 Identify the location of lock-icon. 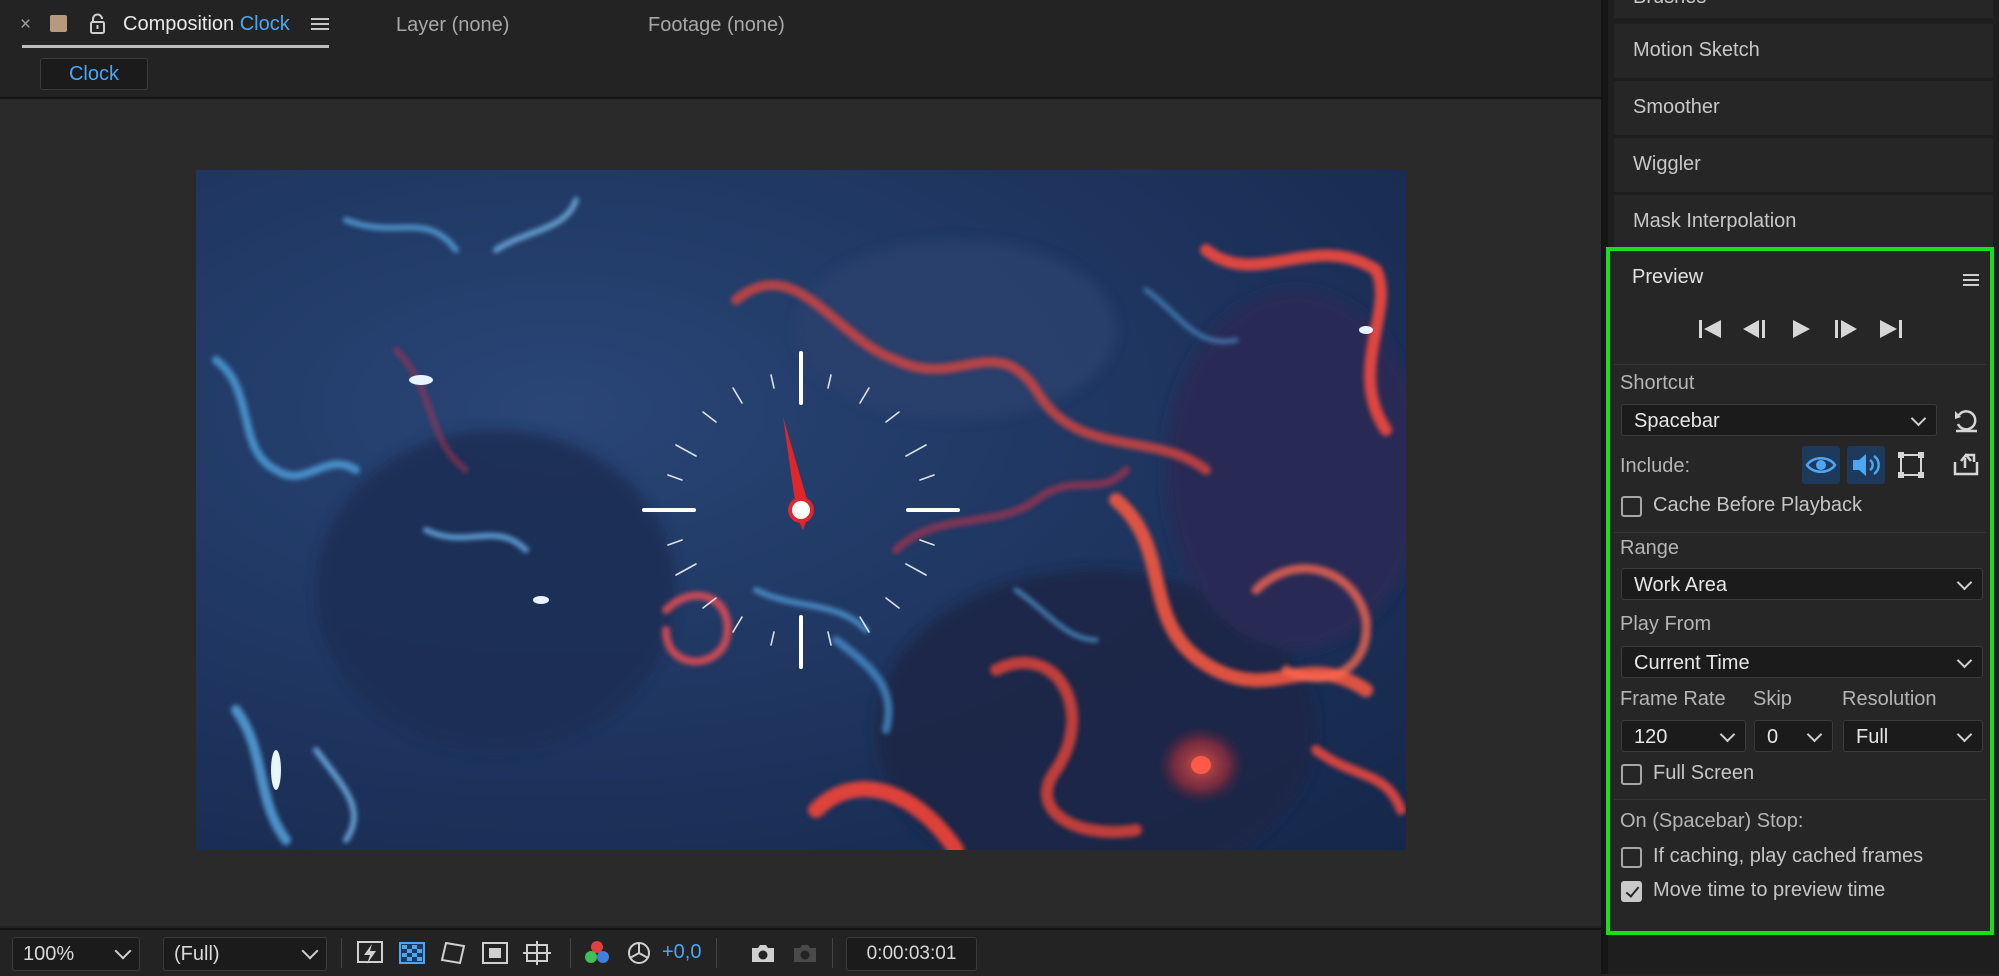
(97, 24).